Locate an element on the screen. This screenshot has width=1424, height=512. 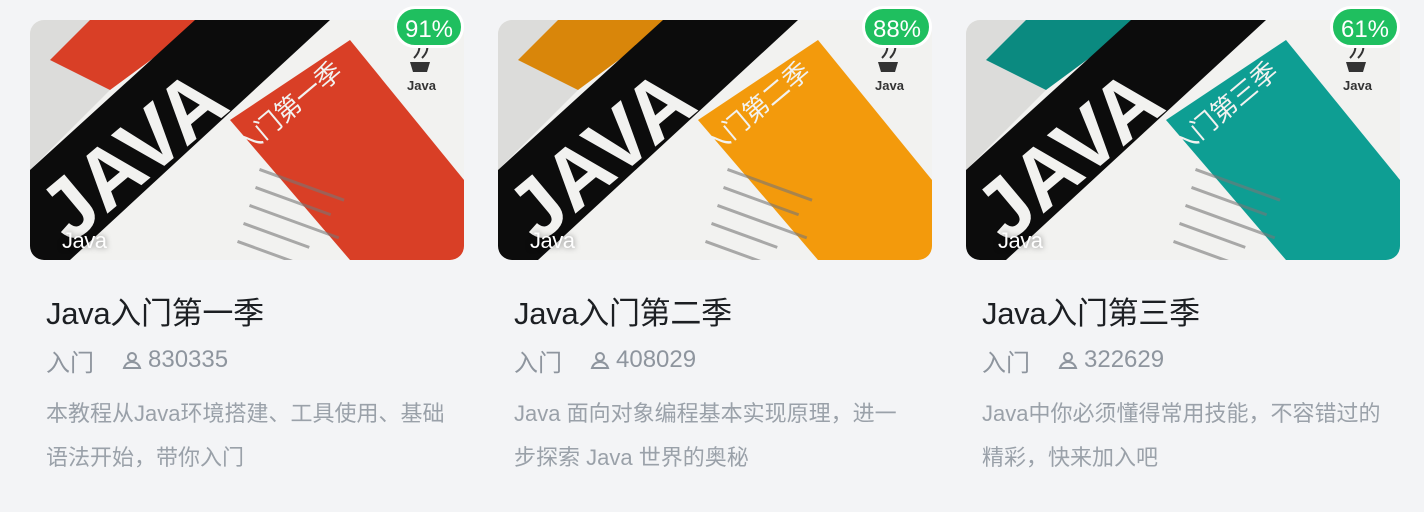
course-thumbnail: JAVA Beginner 入门第三季 Java Java is located at coordinates (1183, 140).